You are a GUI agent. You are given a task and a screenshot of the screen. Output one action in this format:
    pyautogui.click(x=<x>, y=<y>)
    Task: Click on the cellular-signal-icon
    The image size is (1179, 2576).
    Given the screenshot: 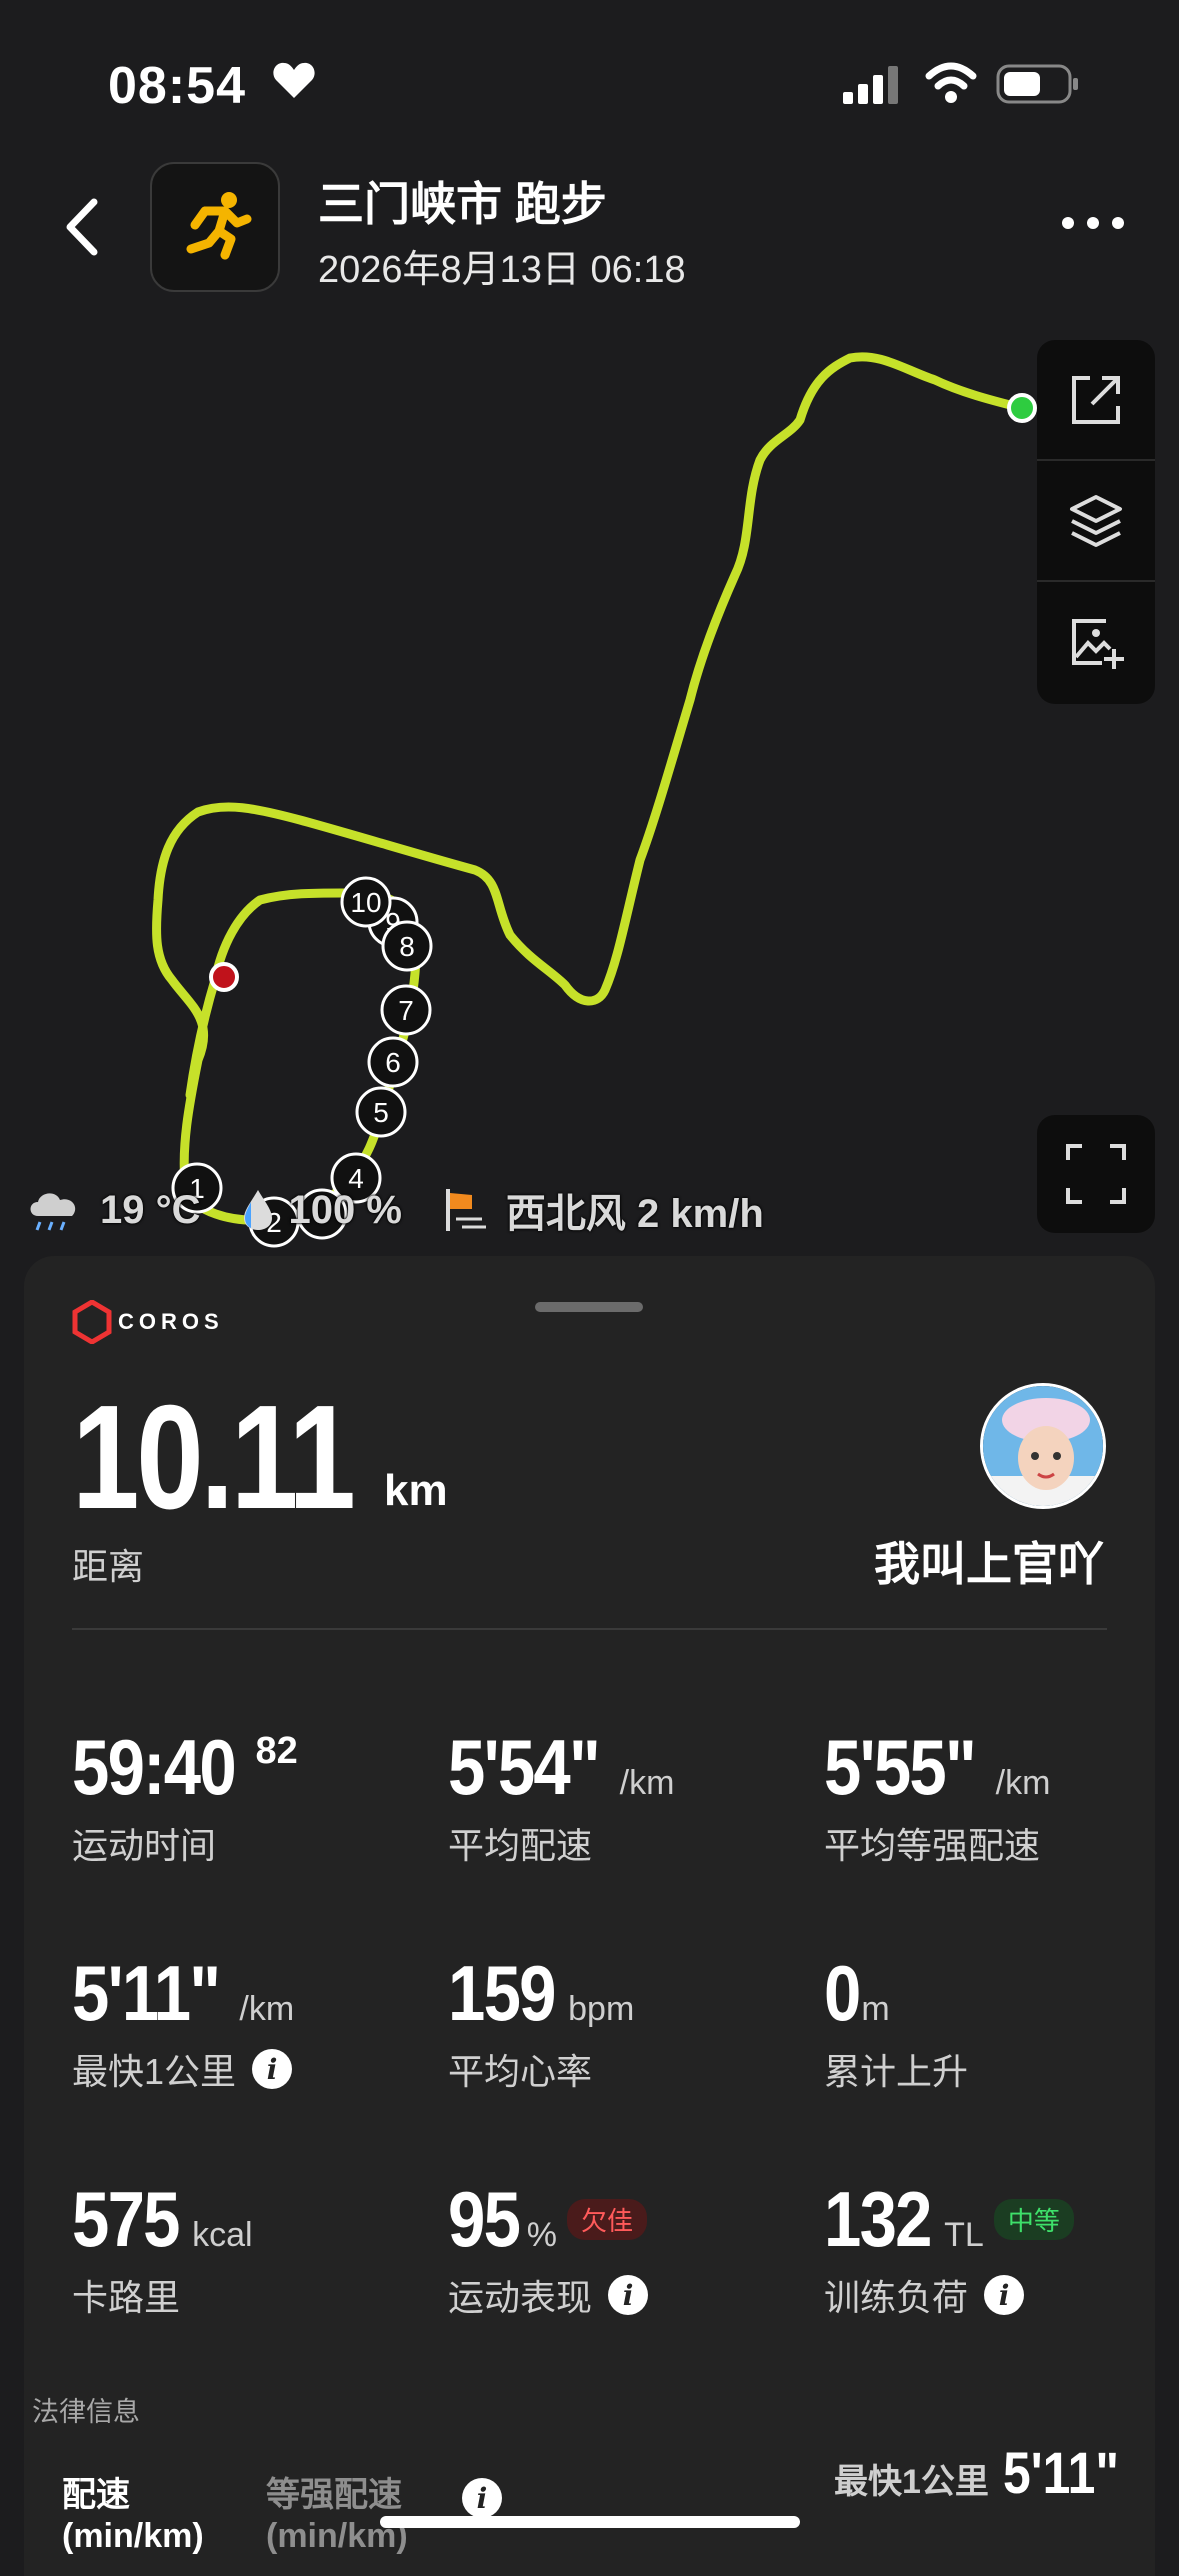 What is the action you would take?
    pyautogui.click(x=872, y=88)
    